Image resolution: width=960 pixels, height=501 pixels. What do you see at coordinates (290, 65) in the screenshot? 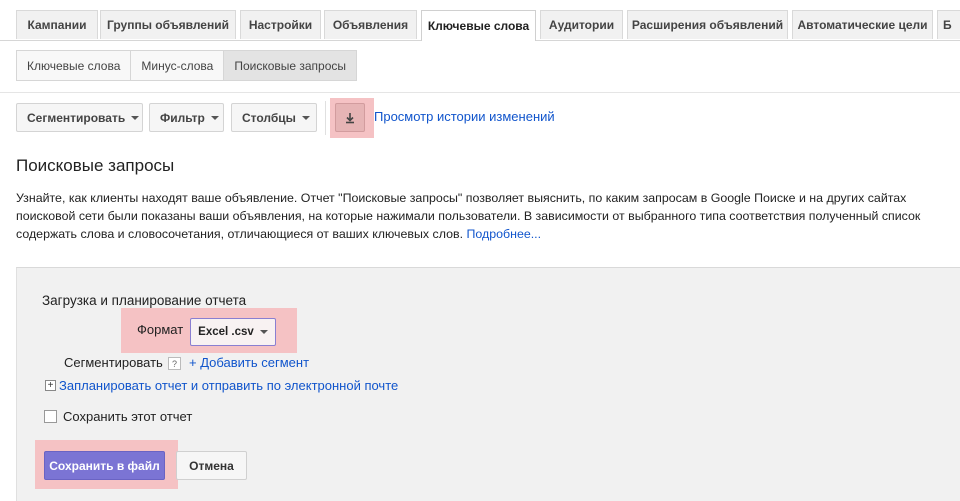
I see `subtab-search-terms: Поисковые запросы` at bounding box center [290, 65].